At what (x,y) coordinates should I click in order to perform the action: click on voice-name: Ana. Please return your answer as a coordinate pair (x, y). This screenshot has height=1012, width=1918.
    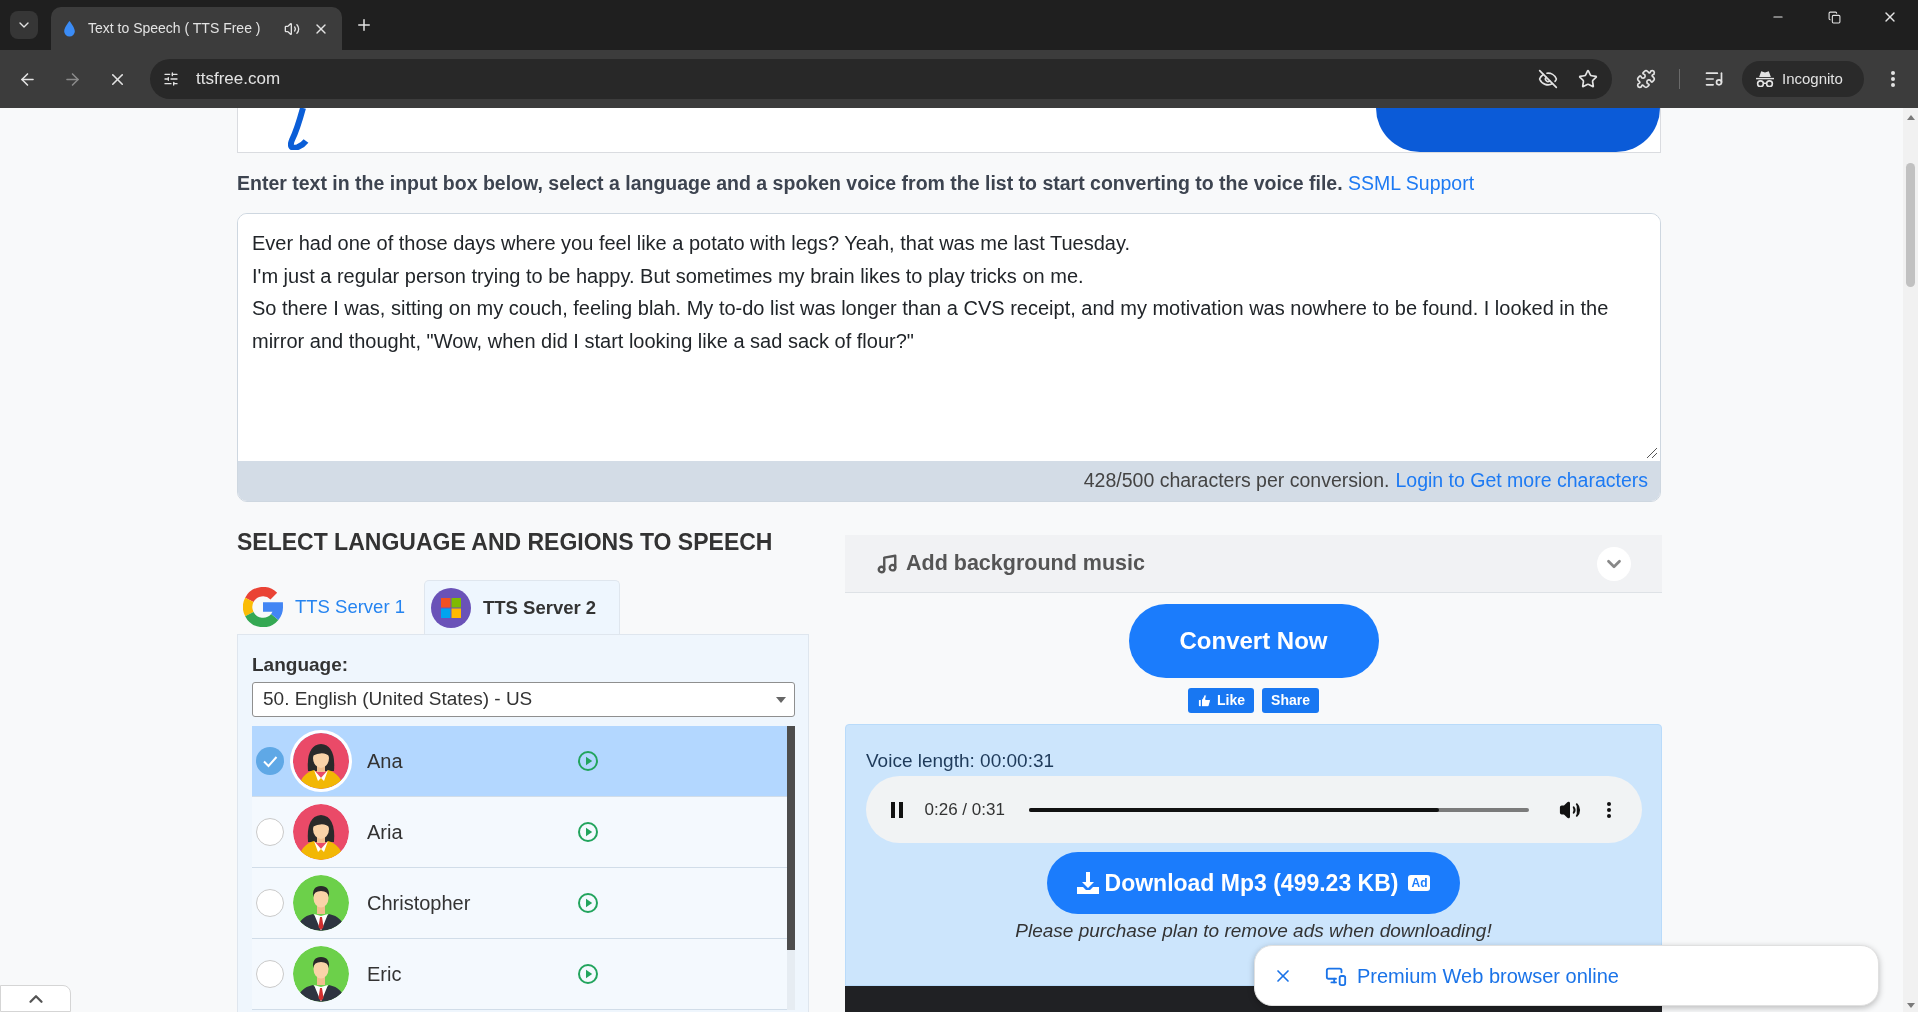
    Looking at the image, I should click on (385, 761).